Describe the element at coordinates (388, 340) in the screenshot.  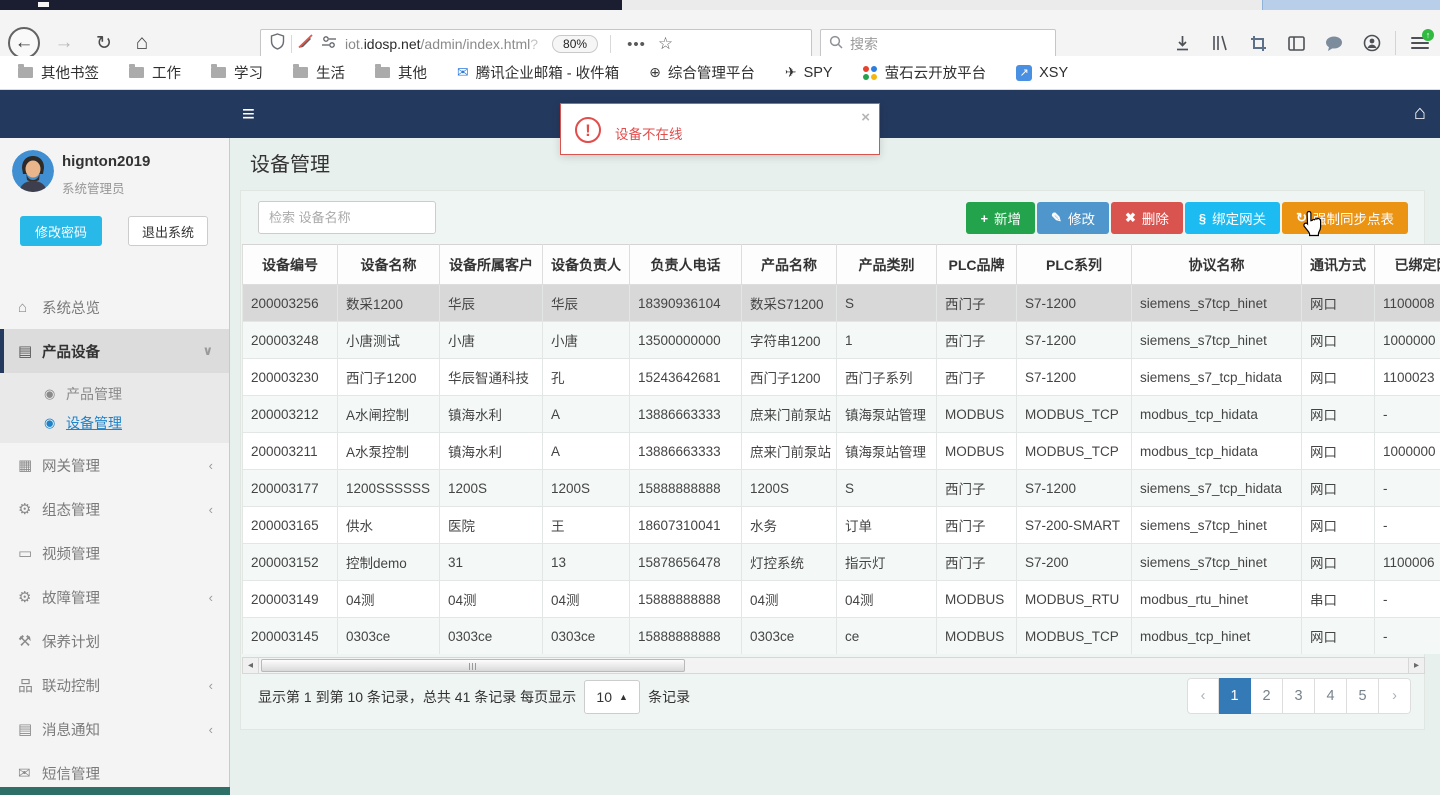
I see `table-cell: 小唐测试` at that location.